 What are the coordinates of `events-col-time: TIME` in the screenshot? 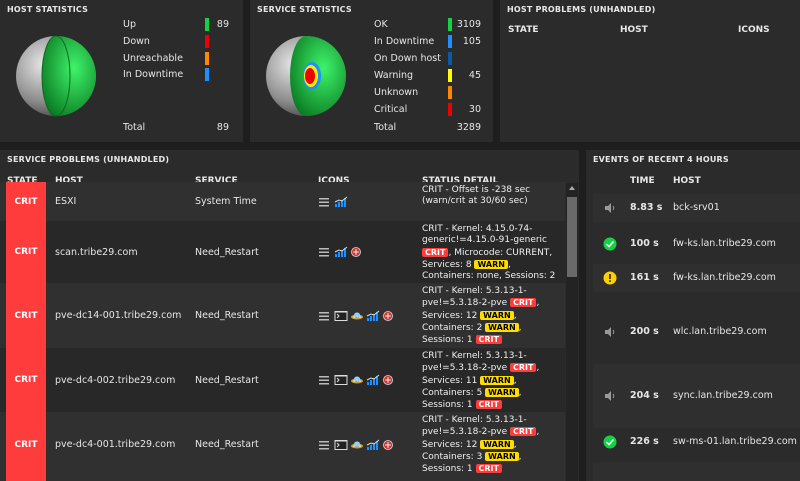 It's located at (642, 181).